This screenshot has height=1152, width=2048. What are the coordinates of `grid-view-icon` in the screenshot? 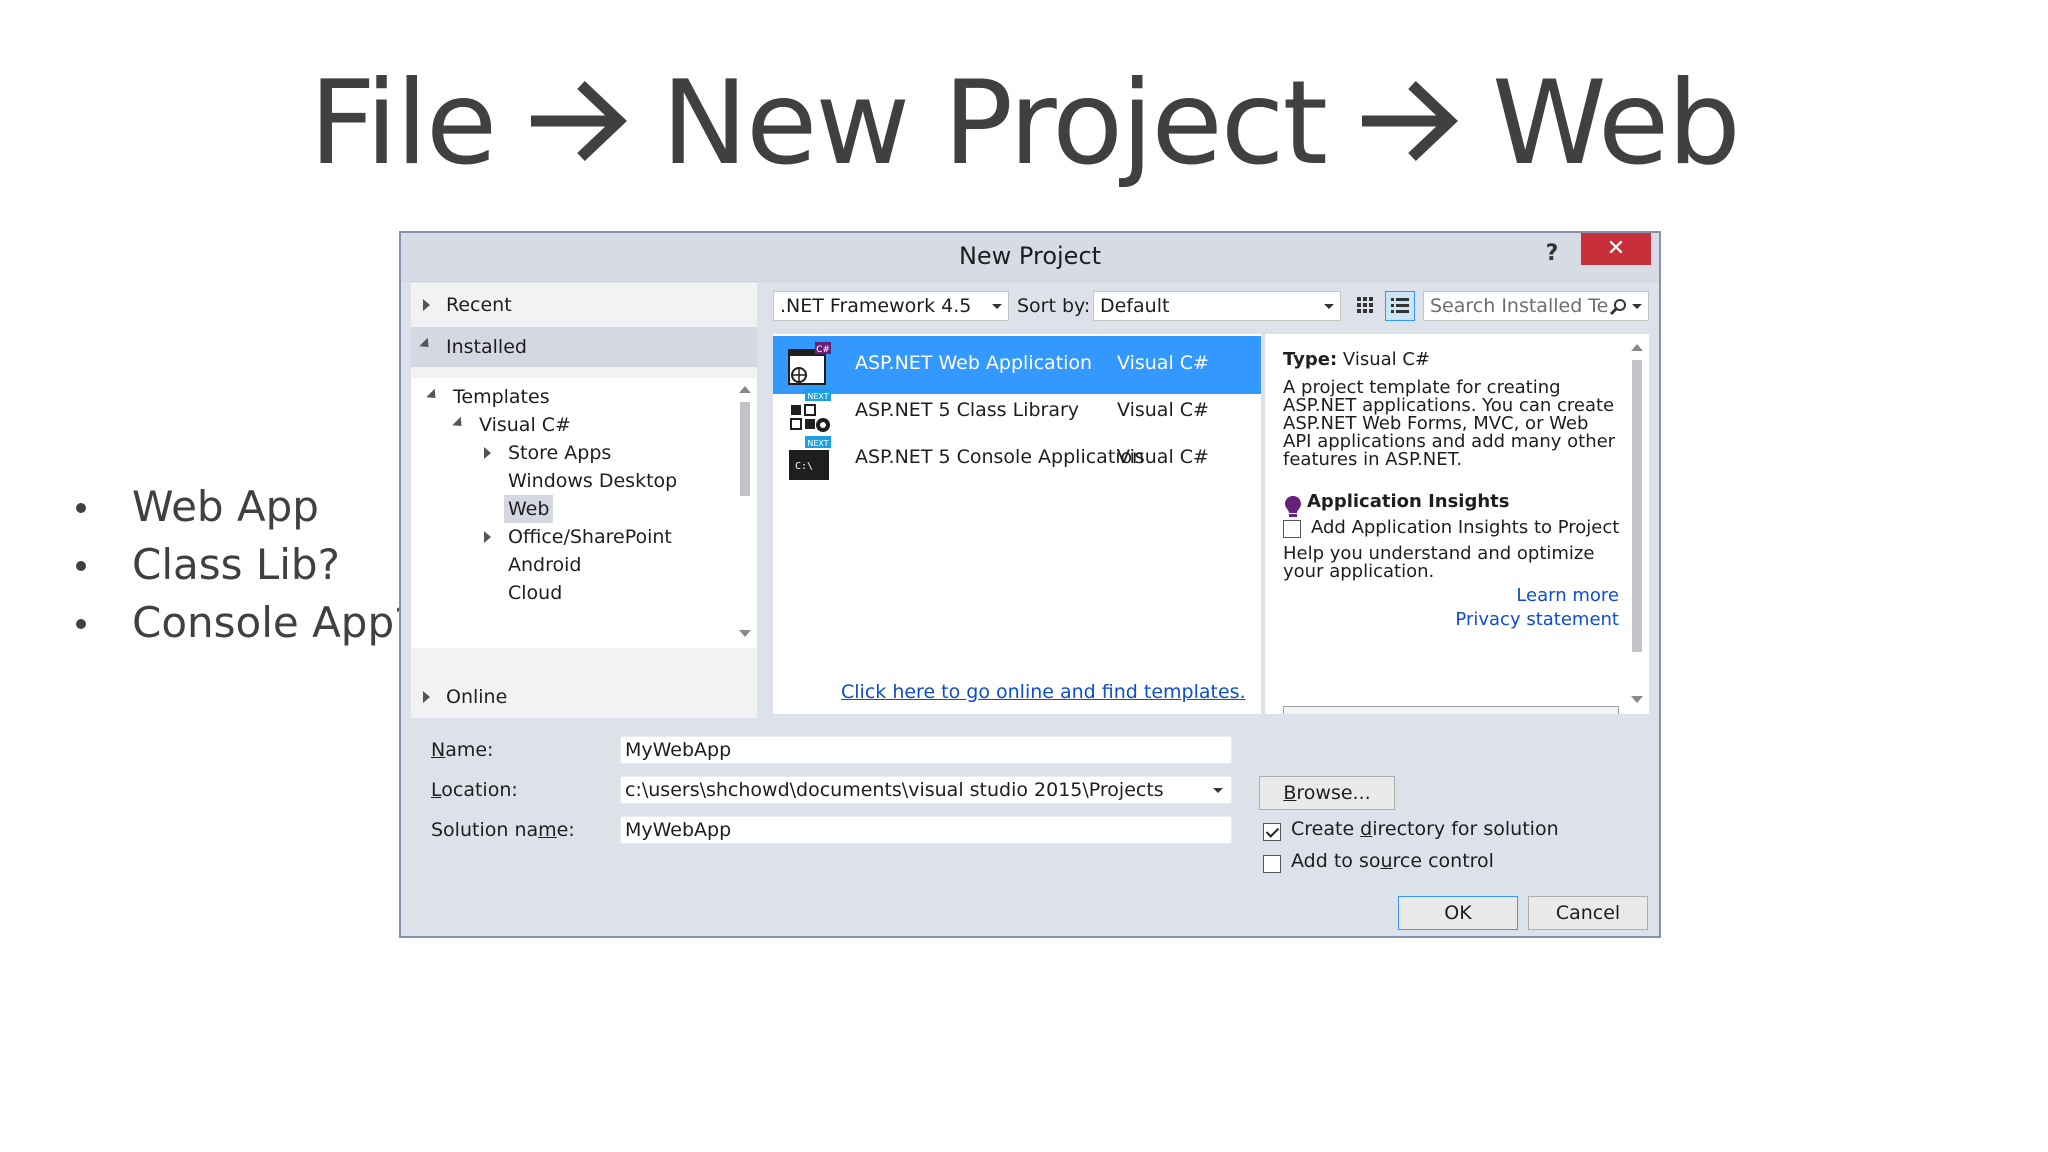 It's located at (1365, 305).